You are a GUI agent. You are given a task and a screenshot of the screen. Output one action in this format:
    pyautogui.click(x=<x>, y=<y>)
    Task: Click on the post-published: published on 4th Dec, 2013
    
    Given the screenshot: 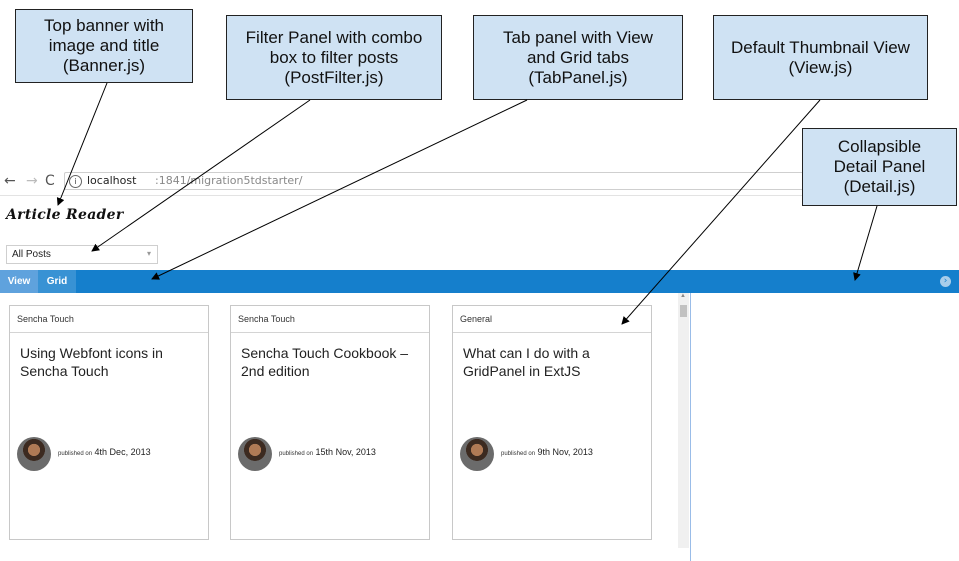 What is the action you would take?
    pyautogui.click(x=104, y=452)
    